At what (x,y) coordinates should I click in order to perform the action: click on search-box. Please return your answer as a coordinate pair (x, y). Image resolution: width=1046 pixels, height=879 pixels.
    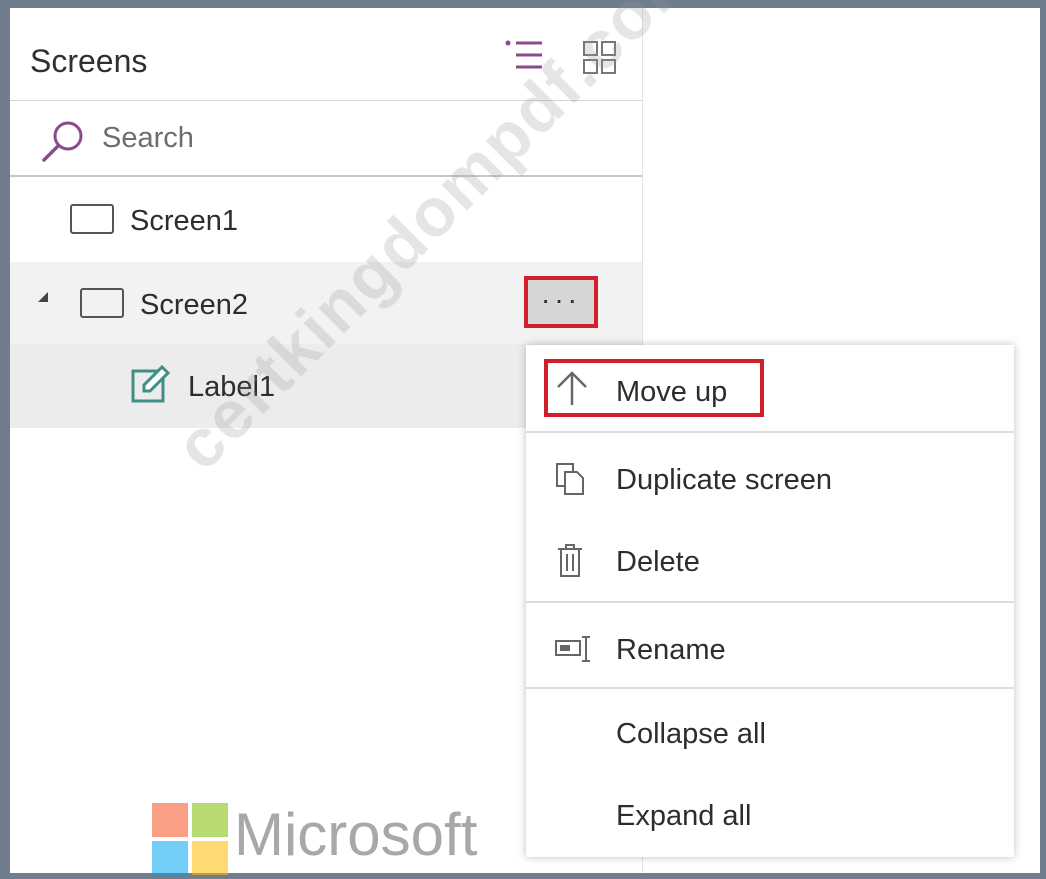
    Looking at the image, I should click on (326, 139).